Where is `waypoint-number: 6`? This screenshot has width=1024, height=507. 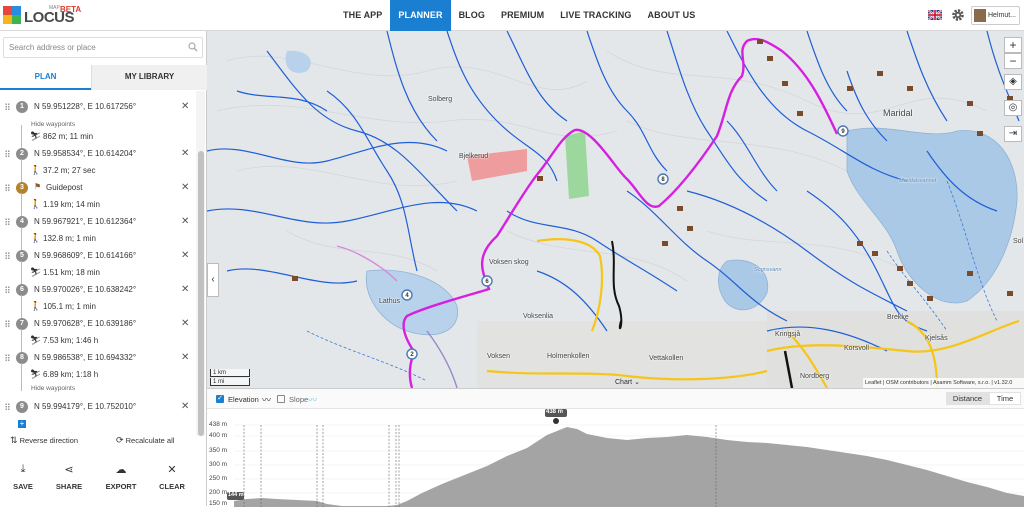
waypoint-number: 6 is located at coordinates (22, 290).